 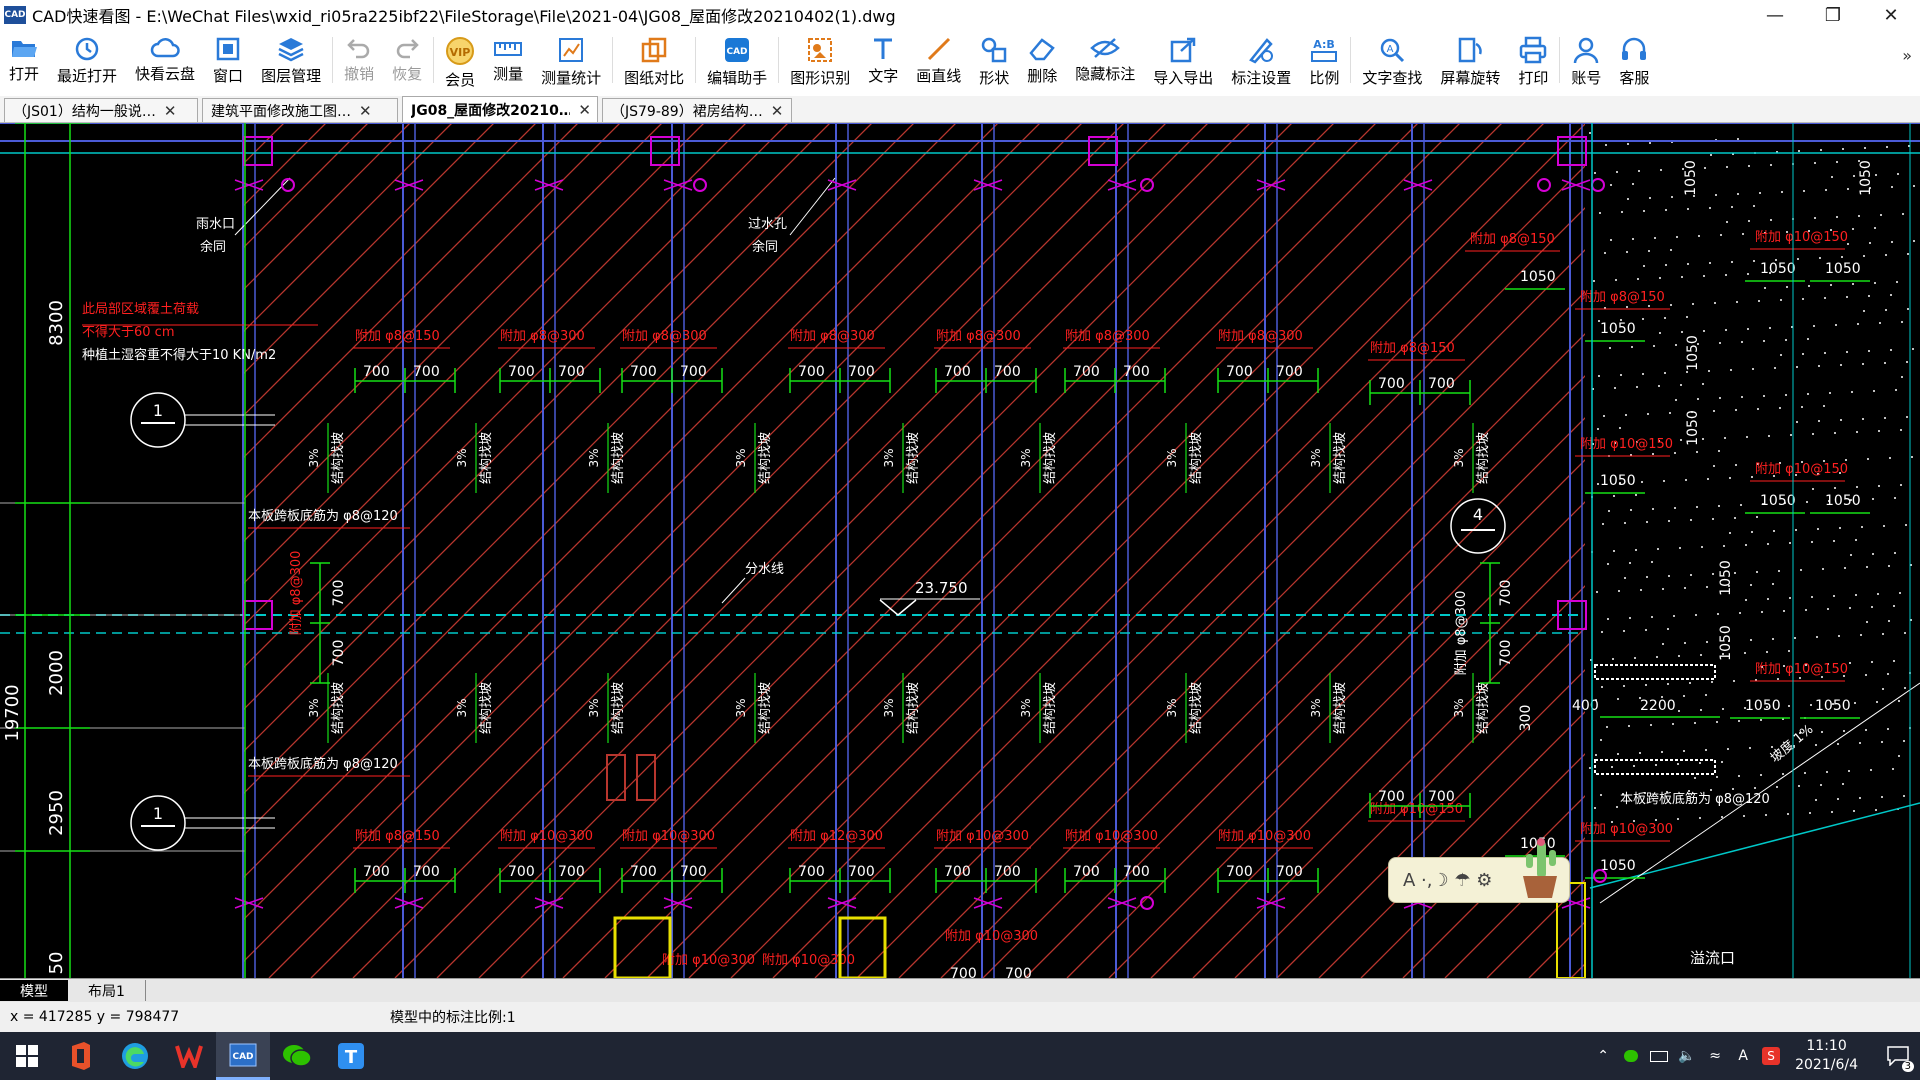 What do you see at coordinates (1898, 1056) in the screenshot?
I see `notification-icon: 3` at bounding box center [1898, 1056].